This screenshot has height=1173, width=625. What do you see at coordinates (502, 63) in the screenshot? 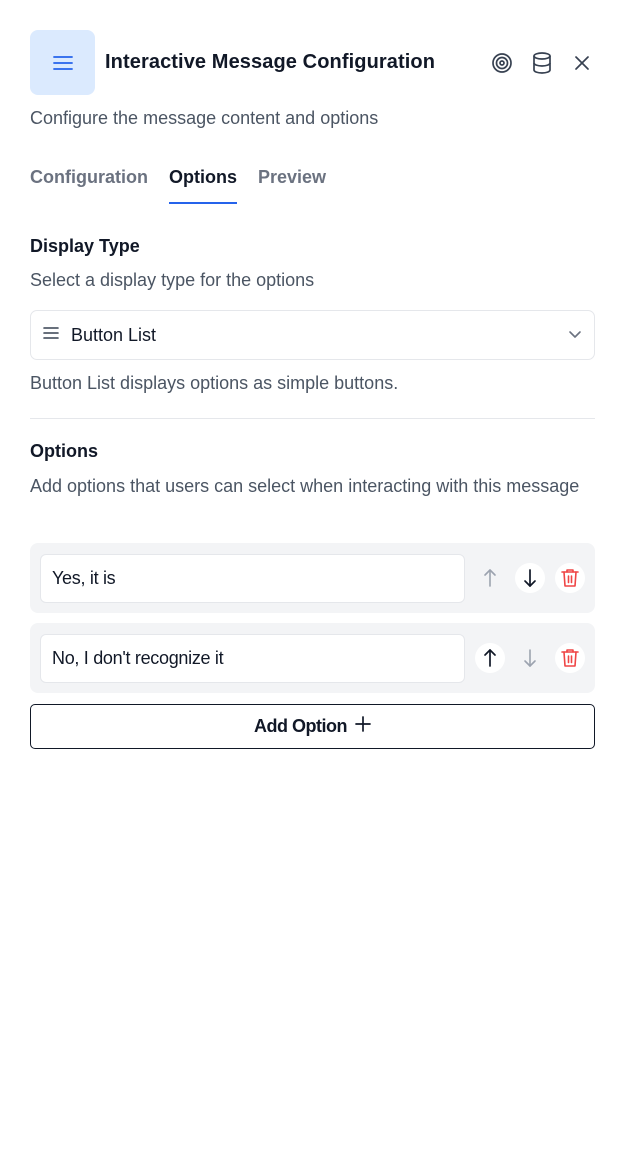
I see `target-icon` at bounding box center [502, 63].